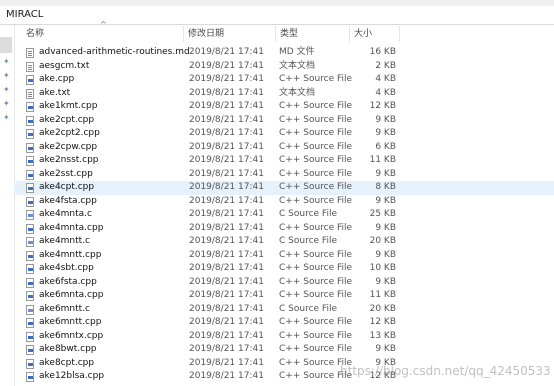 The height and width of the screenshot is (386, 554). Describe the element at coordinates (284, 94) in the screenshot. I see `file-row: ake.txt 2019/8/21 17:41 文本文档 4 KB` at that location.